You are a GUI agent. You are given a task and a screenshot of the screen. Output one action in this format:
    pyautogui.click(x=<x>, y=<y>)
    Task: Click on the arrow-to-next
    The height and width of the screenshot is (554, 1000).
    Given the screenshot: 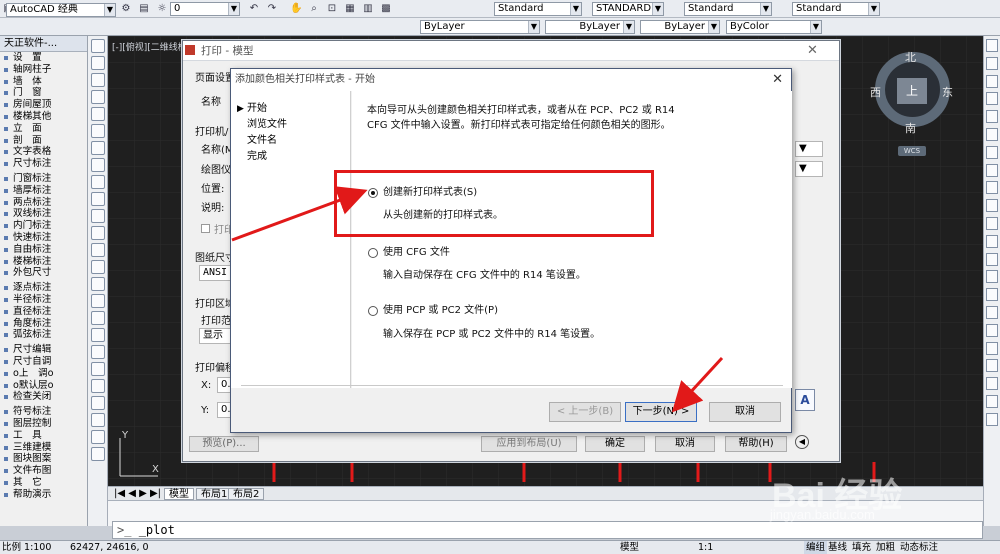 What is the action you would take?
    pyautogui.click(x=697, y=384)
    